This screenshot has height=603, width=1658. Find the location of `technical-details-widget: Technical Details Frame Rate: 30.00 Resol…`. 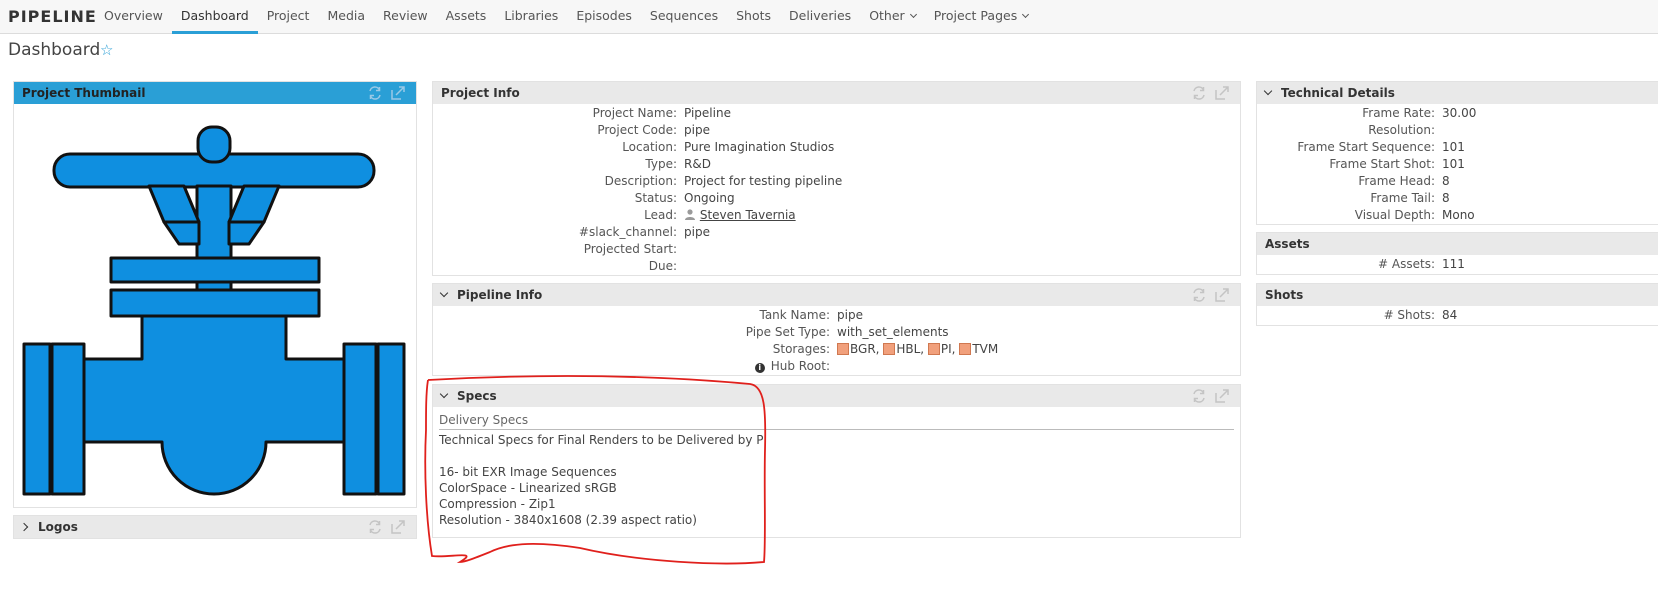

technical-details-widget: Technical Details Frame Rate: 30.00 Resol… is located at coordinates (1457, 153).